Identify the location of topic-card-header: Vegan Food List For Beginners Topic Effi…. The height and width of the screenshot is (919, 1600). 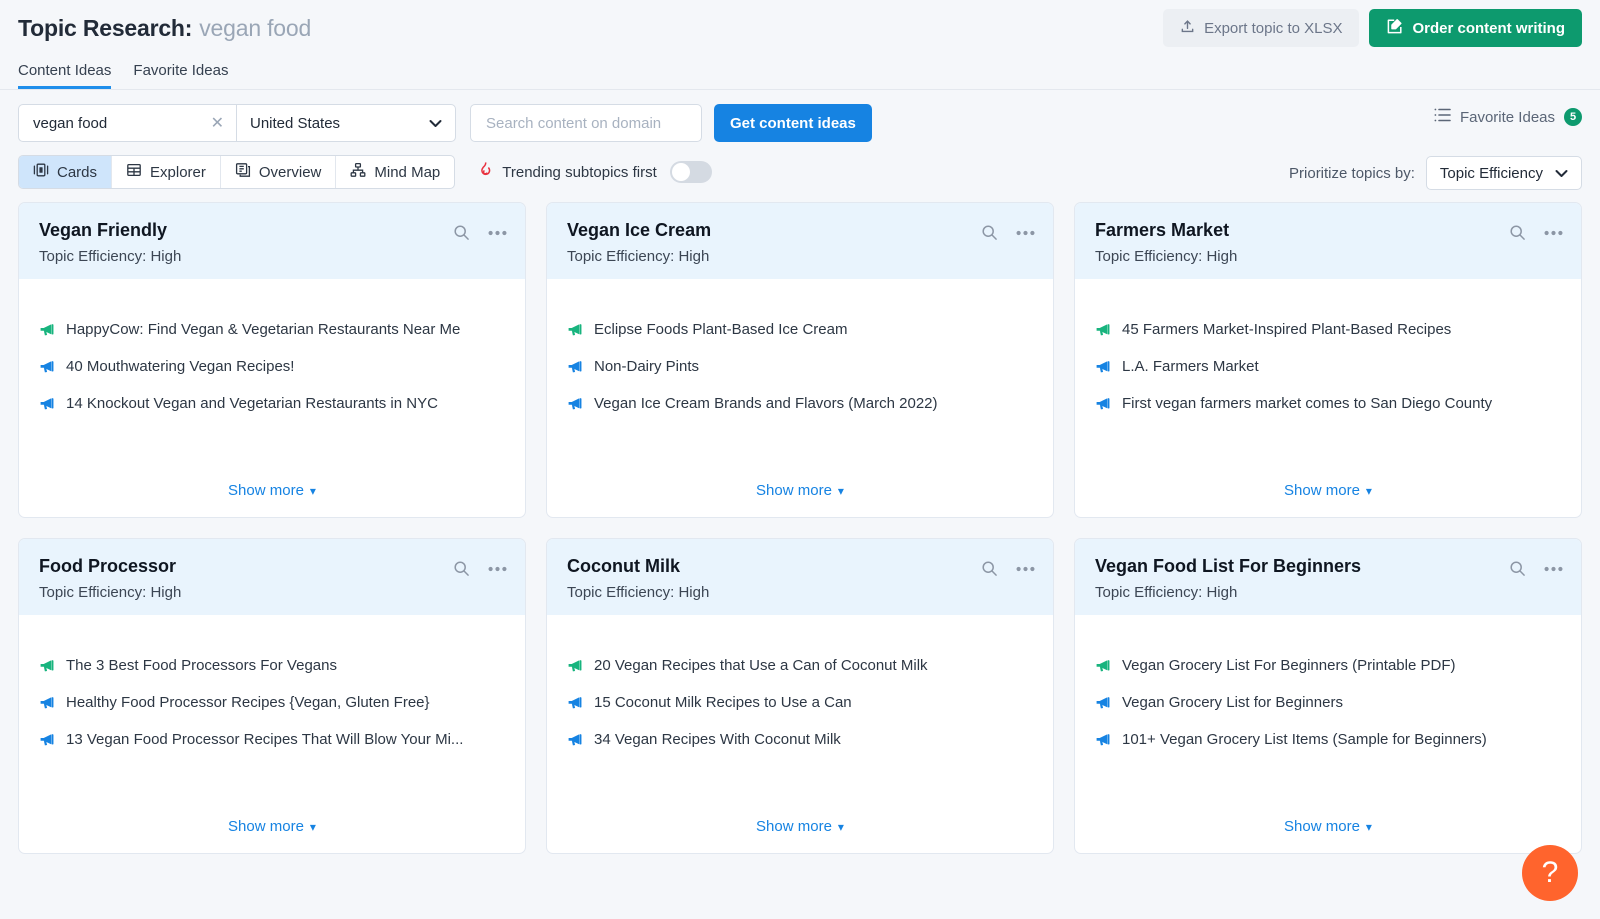
(1328, 577).